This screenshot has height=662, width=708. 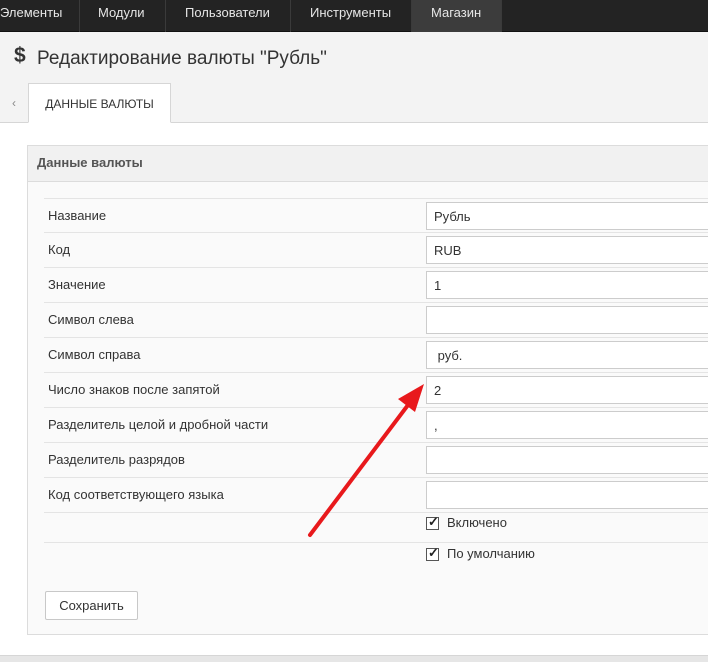 I want to click on arrow-head, so click(x=411, y=398).